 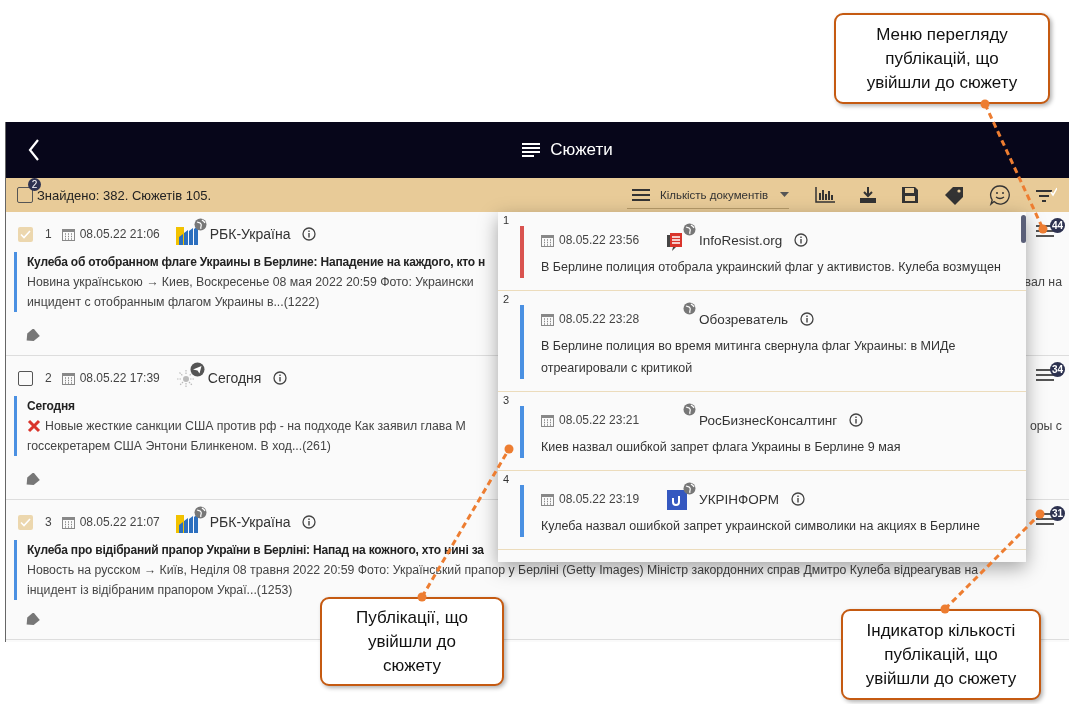 I want to click on publication-date: 08.05.22 23:19, so click(x=599, y=499).